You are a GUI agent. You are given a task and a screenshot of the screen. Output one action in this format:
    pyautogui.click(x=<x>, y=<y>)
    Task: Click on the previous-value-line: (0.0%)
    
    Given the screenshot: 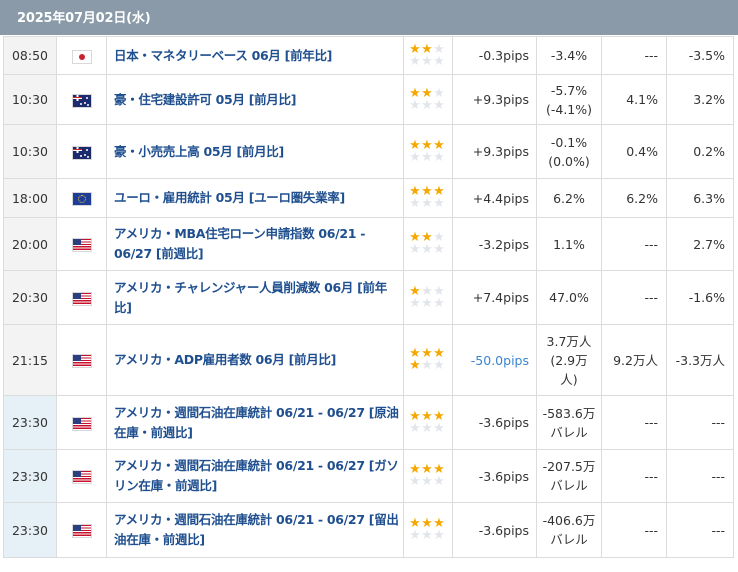 What is the action you would take?
    pyautogui.click(x=569, y=161)
    